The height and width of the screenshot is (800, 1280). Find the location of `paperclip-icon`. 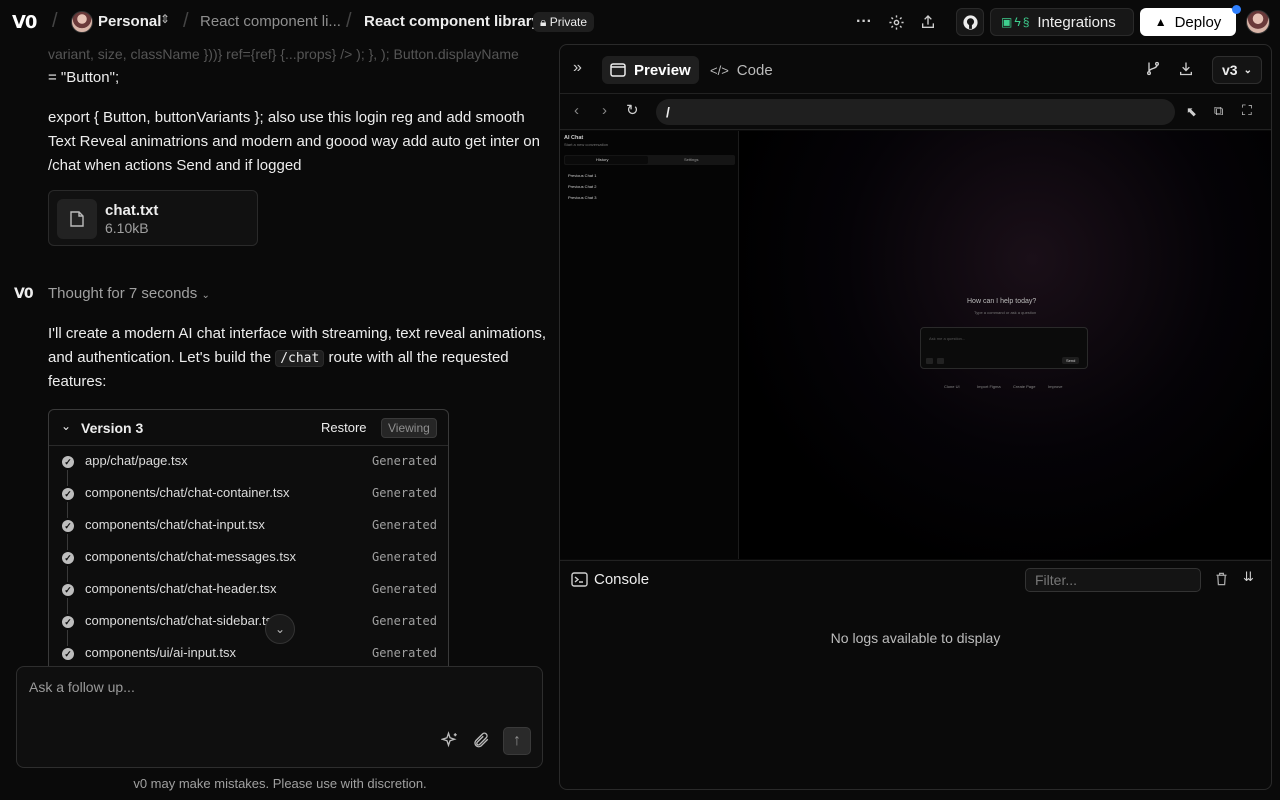

paperclip-icon is located at coordinates (481, 742).